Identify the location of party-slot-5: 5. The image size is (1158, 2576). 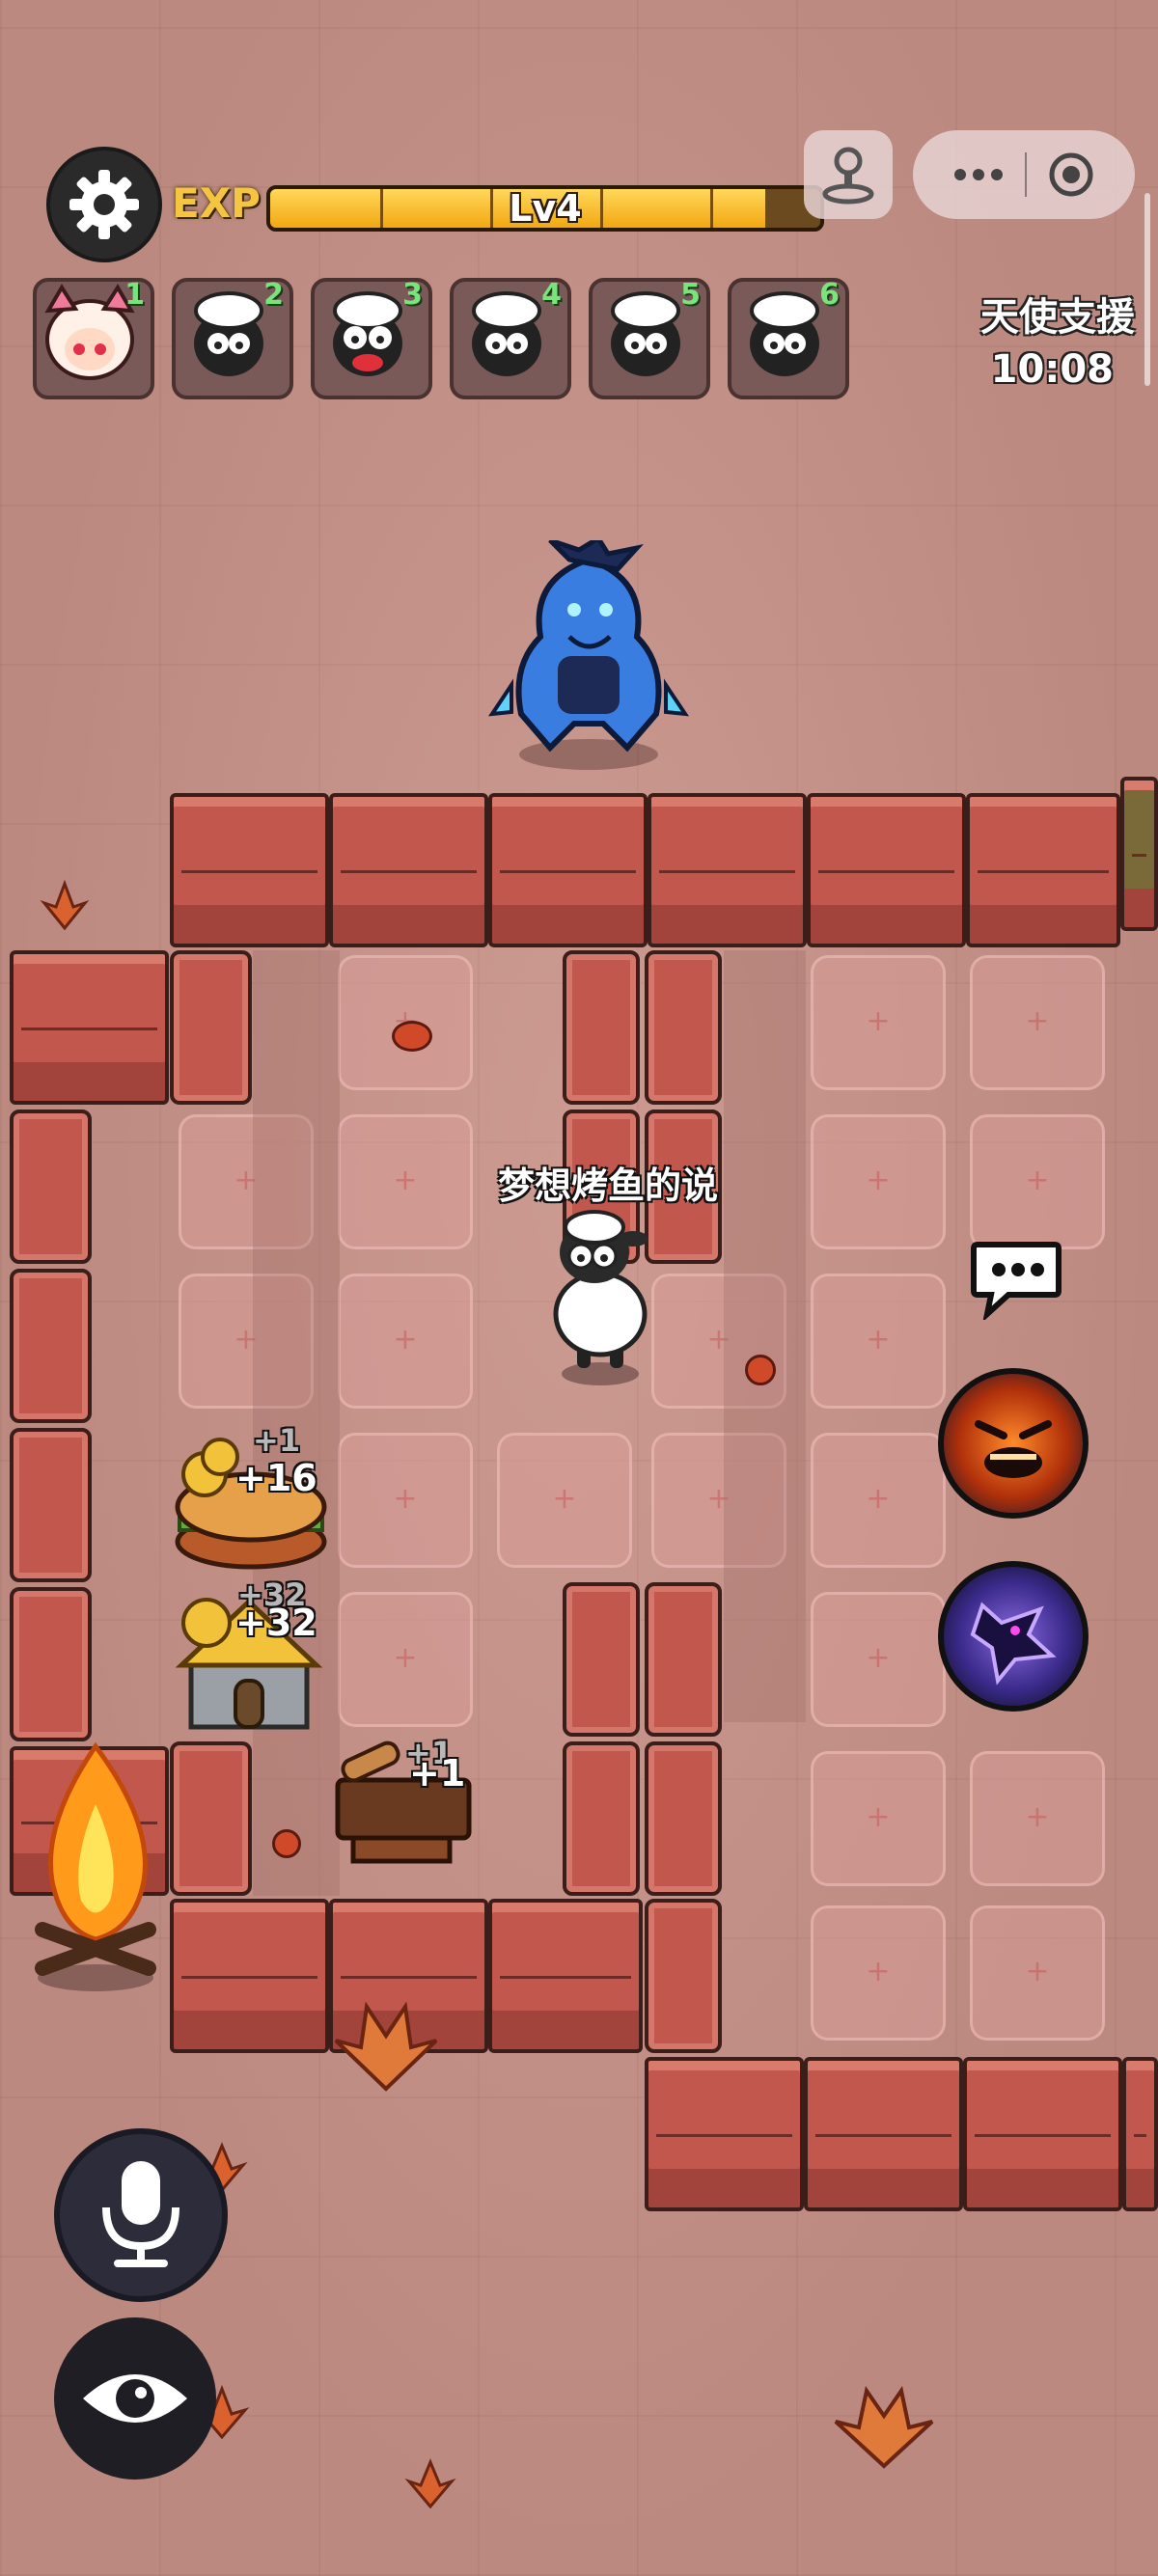
(649, 339).